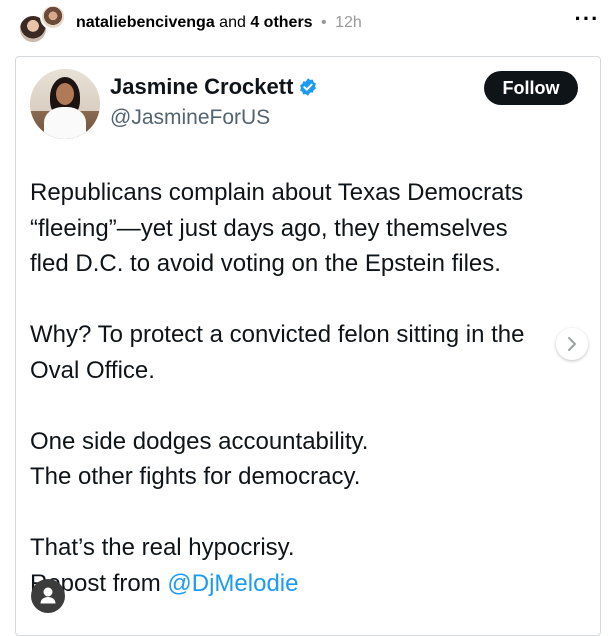 The height and width of the screenshot is (636, 613). I want to click on and-text: and, so click(232, 22).